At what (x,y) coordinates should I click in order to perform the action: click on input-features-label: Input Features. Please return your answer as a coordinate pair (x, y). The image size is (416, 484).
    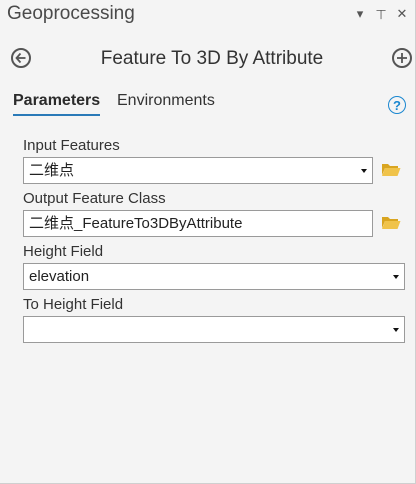
    Looking at the image, I should click on (71, 145).